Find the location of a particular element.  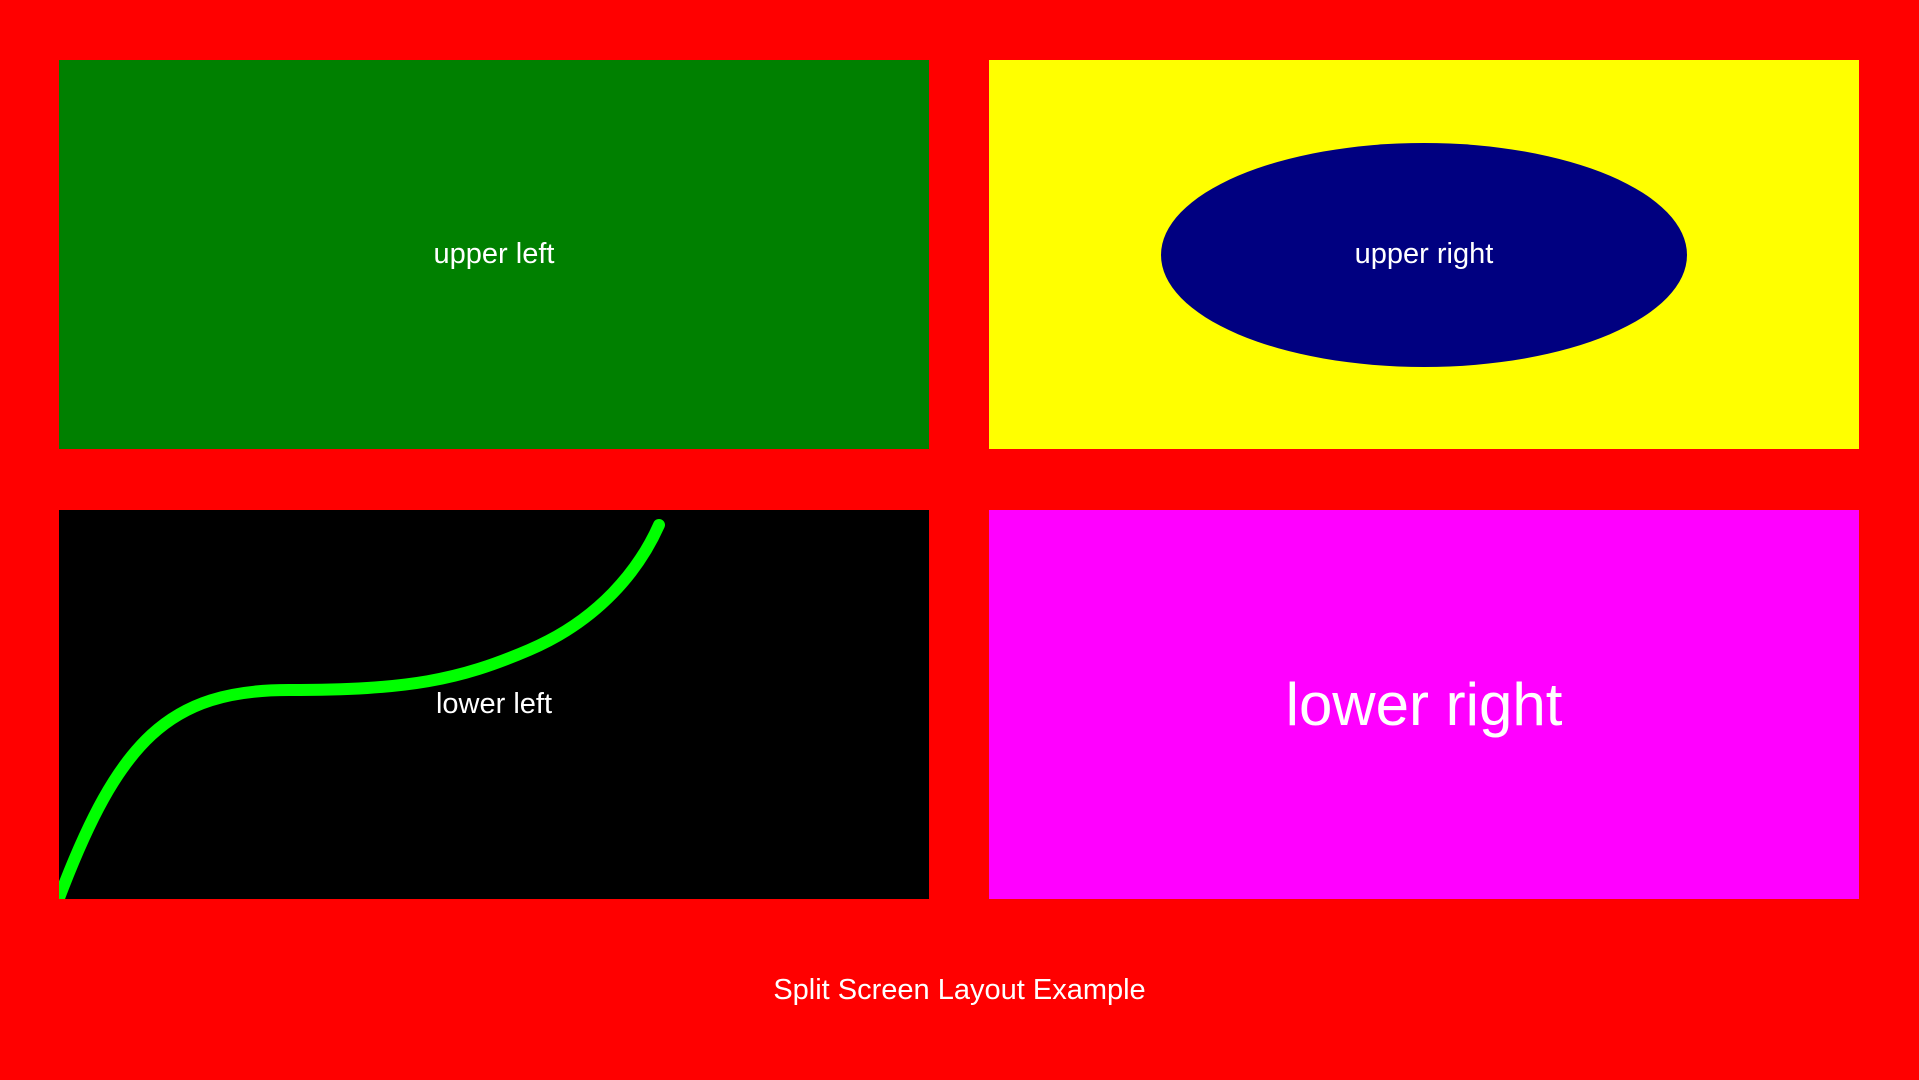

panel-lower-left-label: lower left is located at coordinates (494, 704).